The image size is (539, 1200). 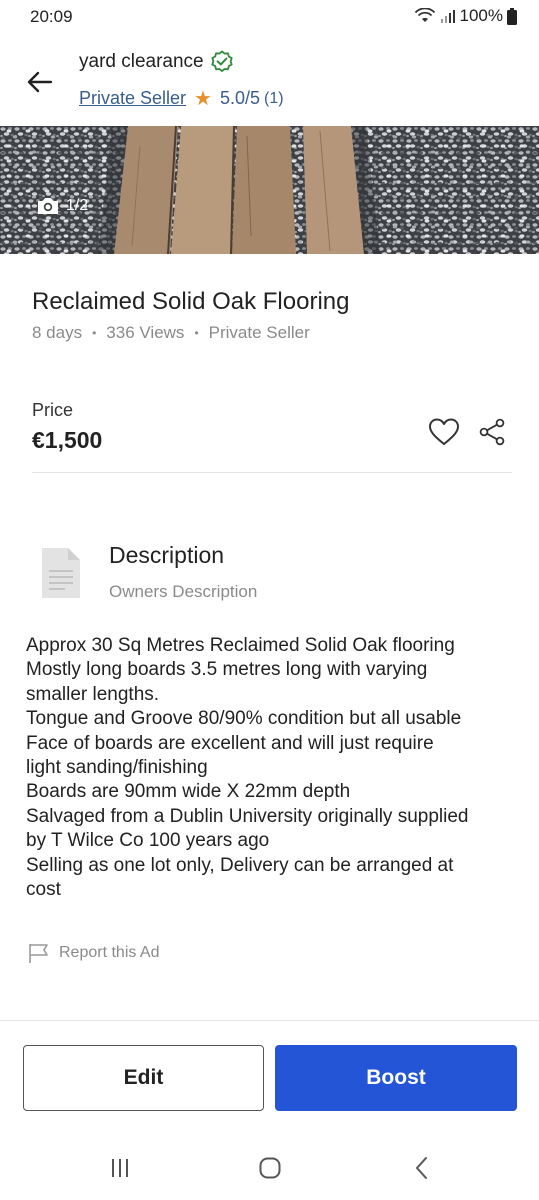 I want to click on rating-count: (1), so click(x=274, y=98).